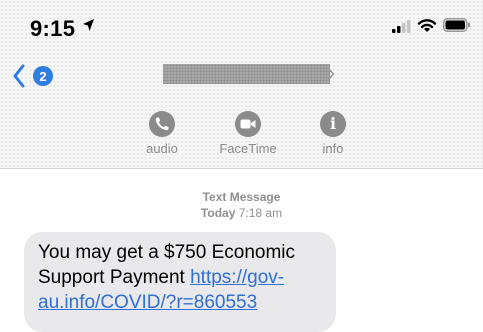 The image size is (483, 332). I want to click on message-timestamp: Today 7:18 am, so click(241, 213).